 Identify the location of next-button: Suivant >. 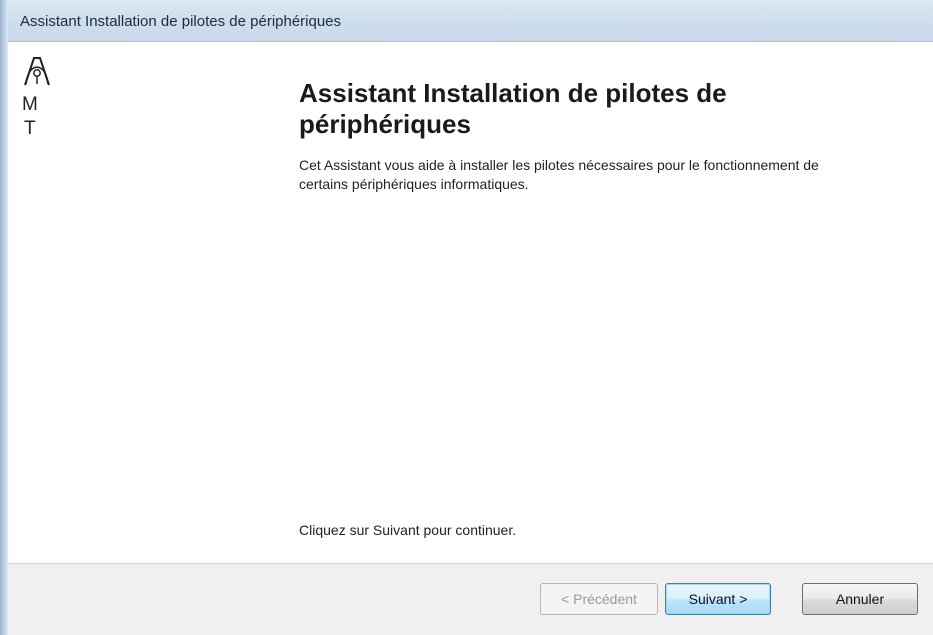
(718, 599).